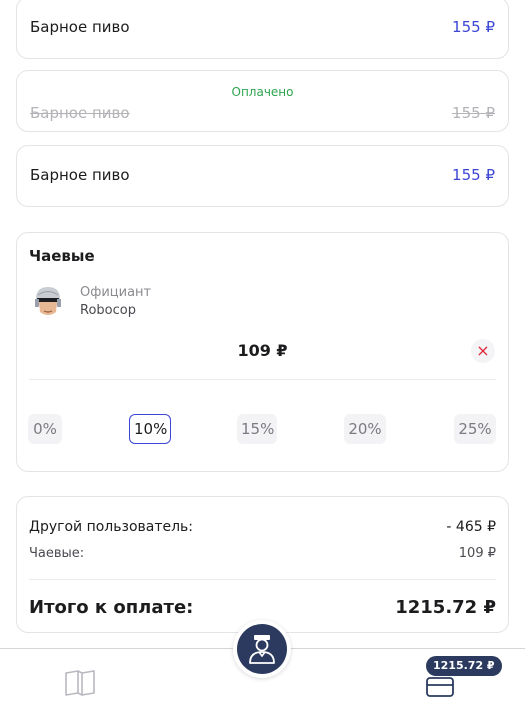 The width and height of the screenshot is (525, 711). What do you see at coordinates (262, 607) in the screenshot?
I see `total-row: Итого к оплате: 1215.72 ₽` at bounding box center [262, 607].